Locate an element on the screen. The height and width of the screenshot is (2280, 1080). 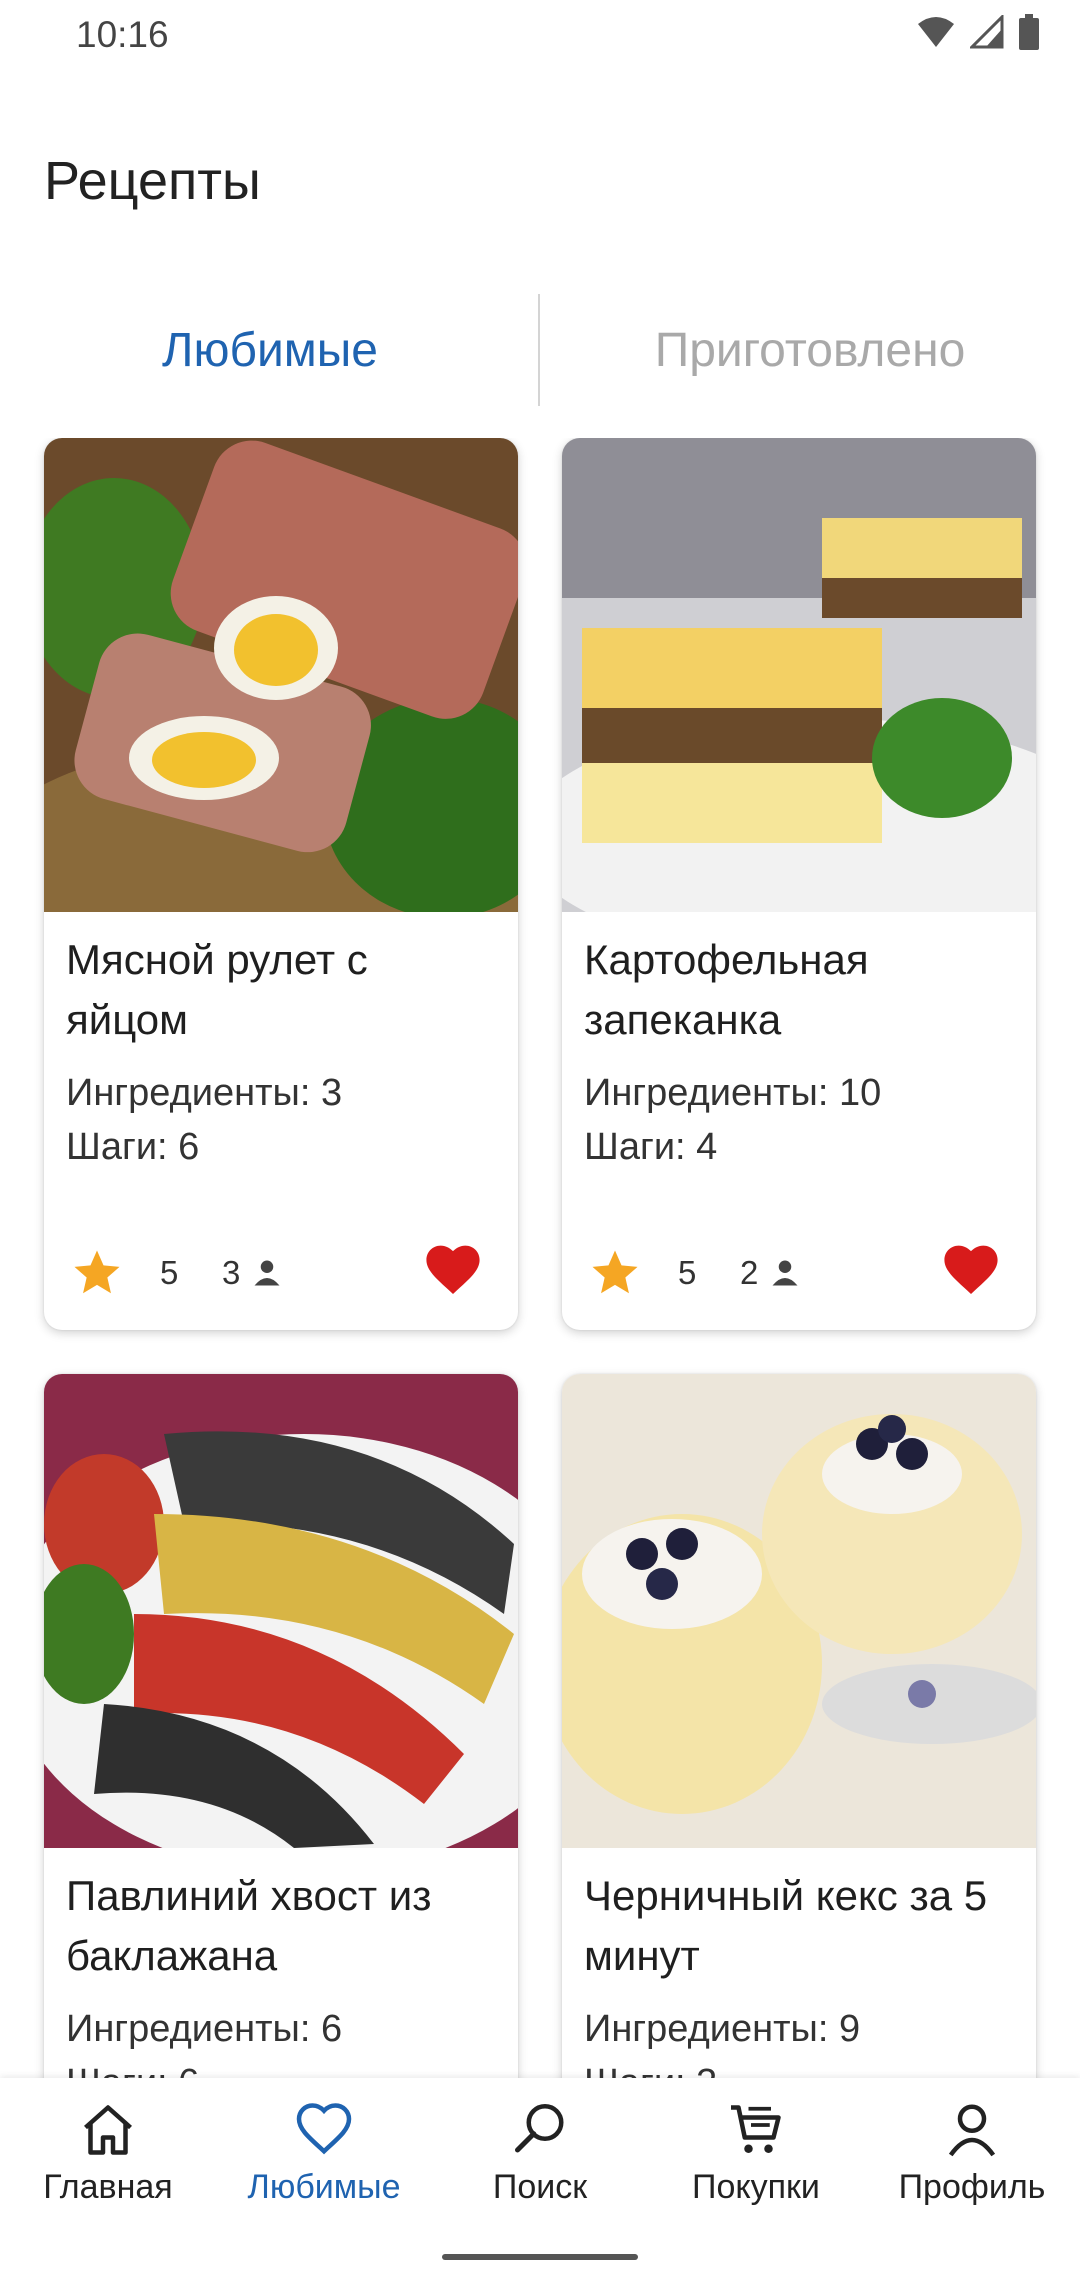
recipe-title: Мясной рулет с яйцом is located at coordinates (217, 989).